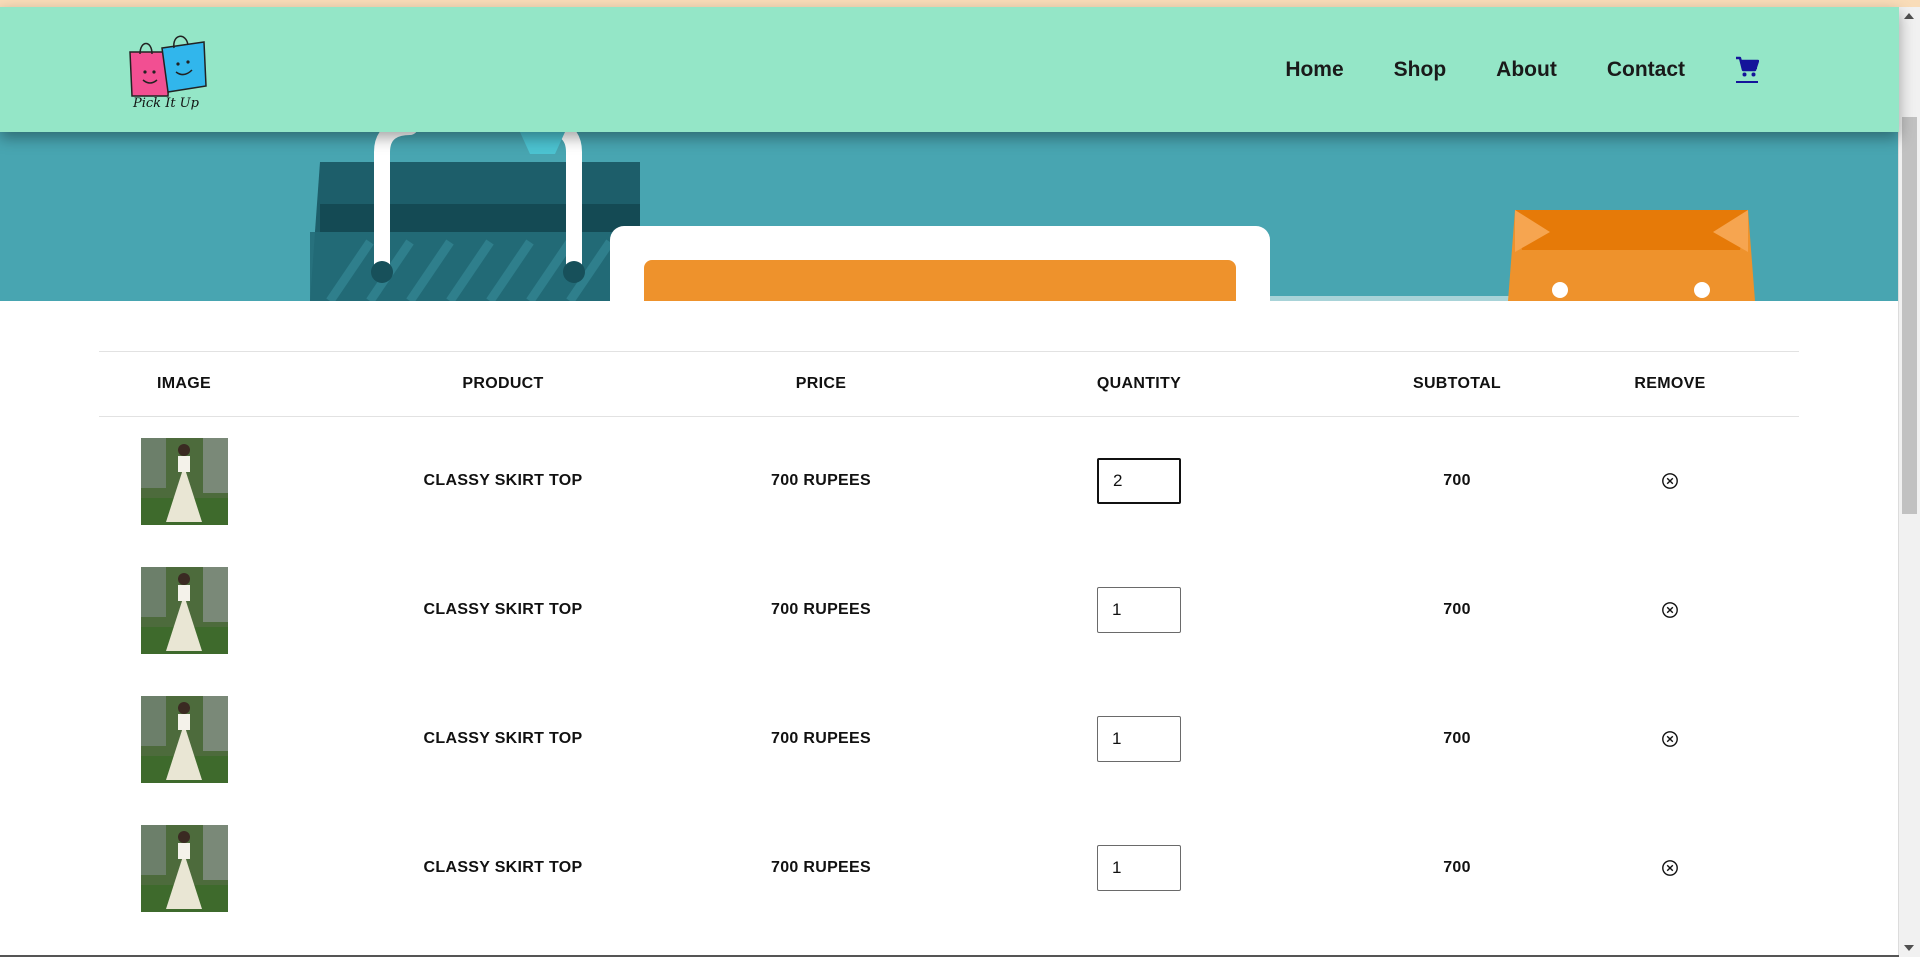  I want to click on col-quantity: QUANTITY, so click(1139, 383).